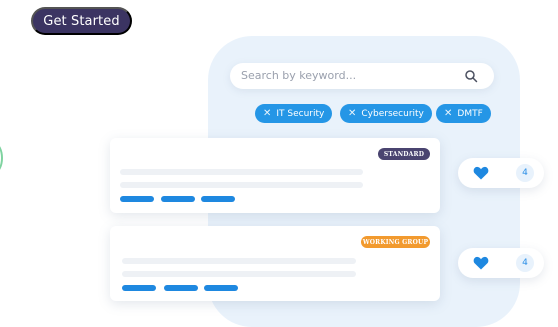  Describe the element at coordinates (1, 158) in the screenshot. I see `decorative-ring` at that location.